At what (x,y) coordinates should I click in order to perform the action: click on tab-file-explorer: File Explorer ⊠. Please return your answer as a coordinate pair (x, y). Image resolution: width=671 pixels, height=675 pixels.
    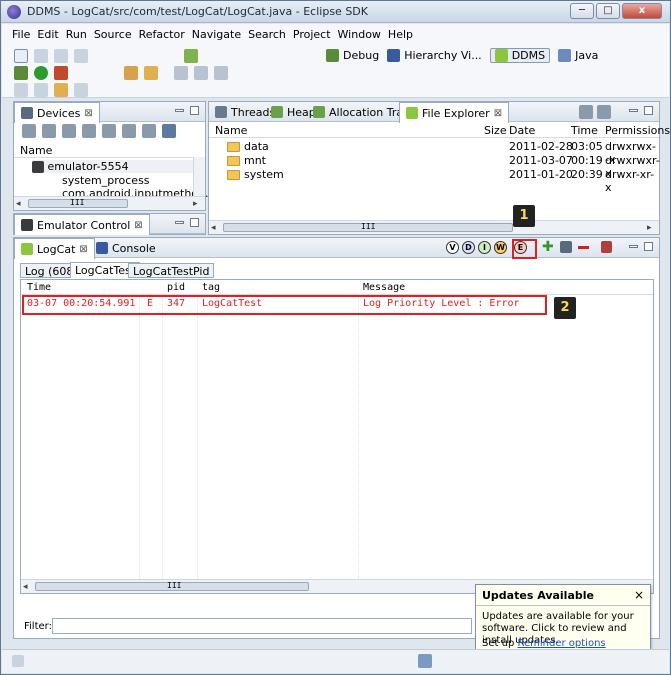
    Looking at the image, I should click on (454, 112).